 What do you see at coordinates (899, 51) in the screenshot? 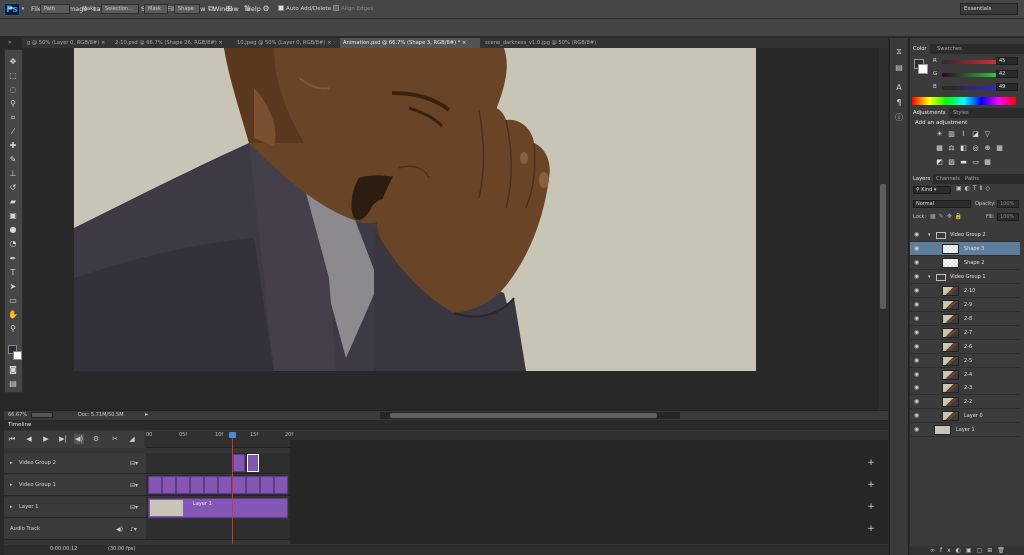
I see `history-icon: ⧖` at bounding box center [899, 51].